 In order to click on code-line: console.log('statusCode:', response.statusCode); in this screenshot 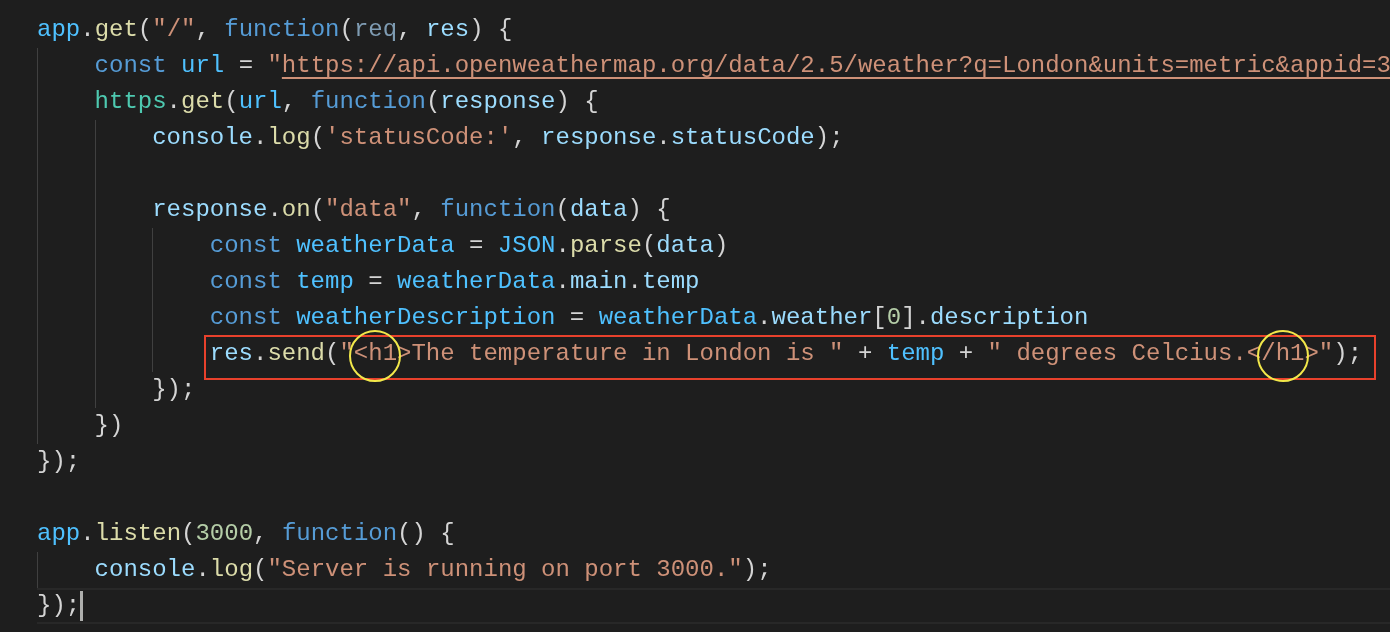, I will do `click(498, 138)`.